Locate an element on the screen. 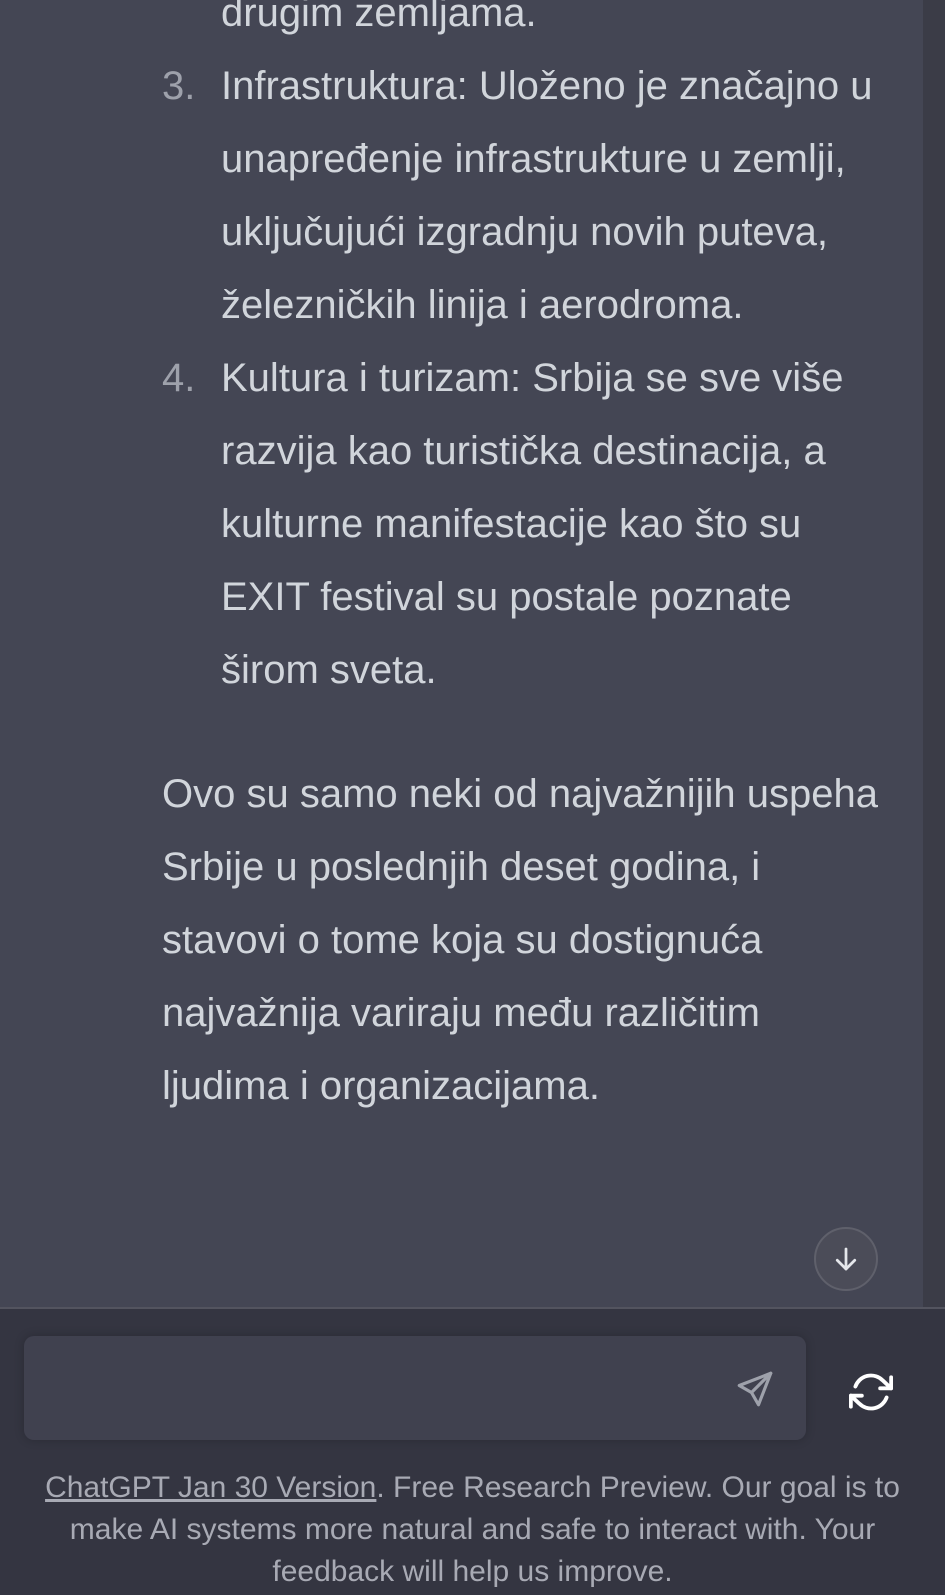 The image size is (945, 1595). refresh-icon is located at coordinates (871, 1392).